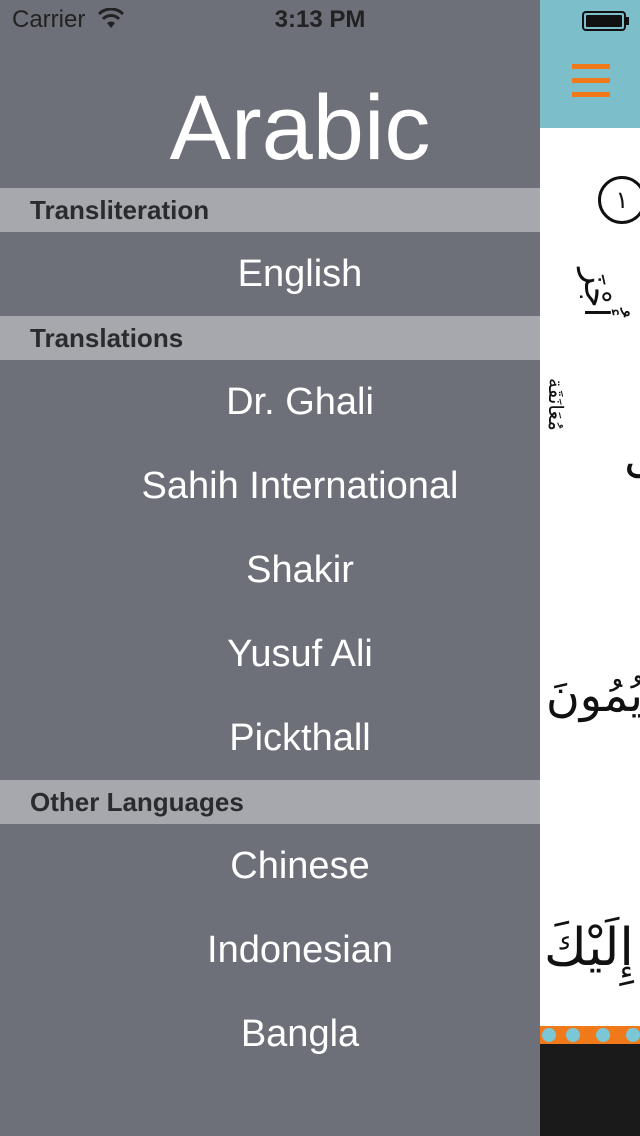  Describe the element at coordinates (300, 1034) in the screenshot. I see `menu-item-bangla: Bangla` at that location.